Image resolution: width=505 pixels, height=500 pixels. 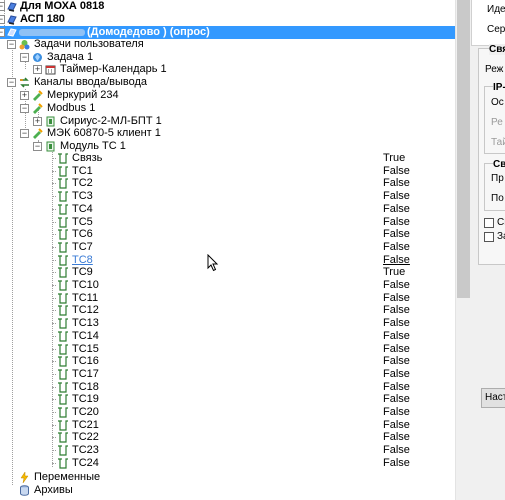 I want to click on signal-row: ТС3 False, so click(x=227, y=196).